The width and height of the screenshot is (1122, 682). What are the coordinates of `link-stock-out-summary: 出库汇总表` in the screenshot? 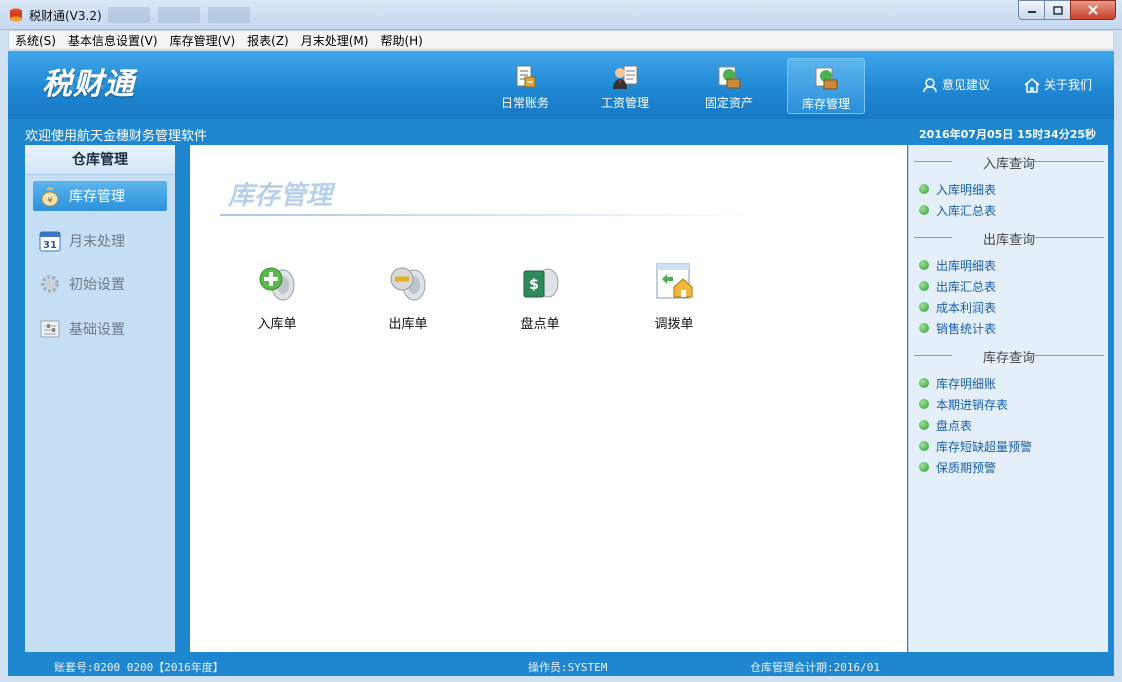 It's located at (957, 286).